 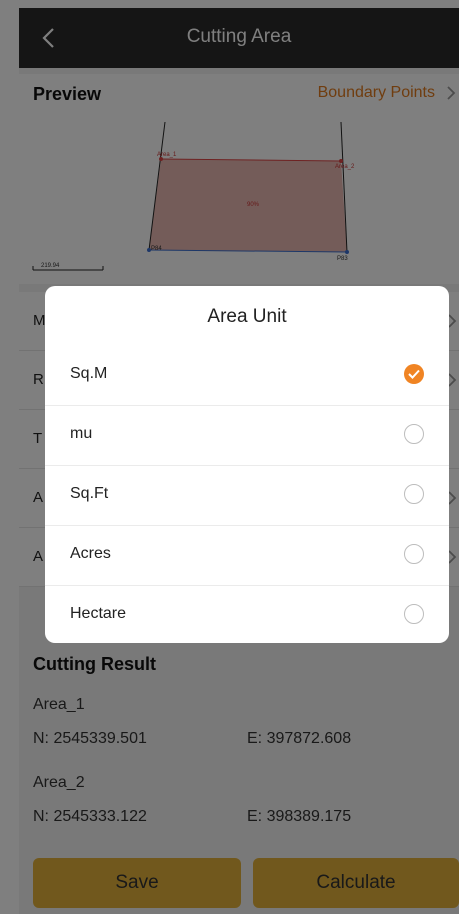 What do you see at coordinates (247, 555) in the screenshot?
I see `unit-option-acres: Acres` at bounding box center [247, 555].